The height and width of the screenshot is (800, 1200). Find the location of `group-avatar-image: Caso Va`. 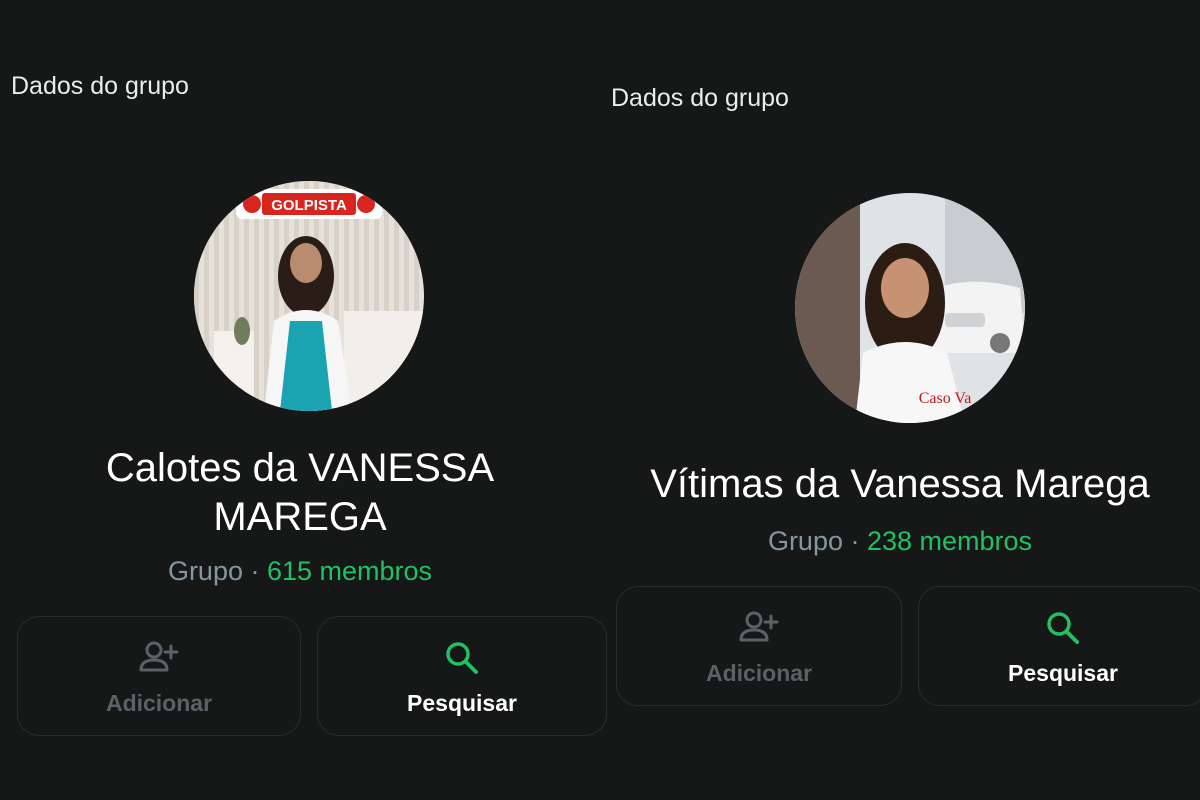

group-avatar-image: Caso Va is located at coordinates (910, 308).